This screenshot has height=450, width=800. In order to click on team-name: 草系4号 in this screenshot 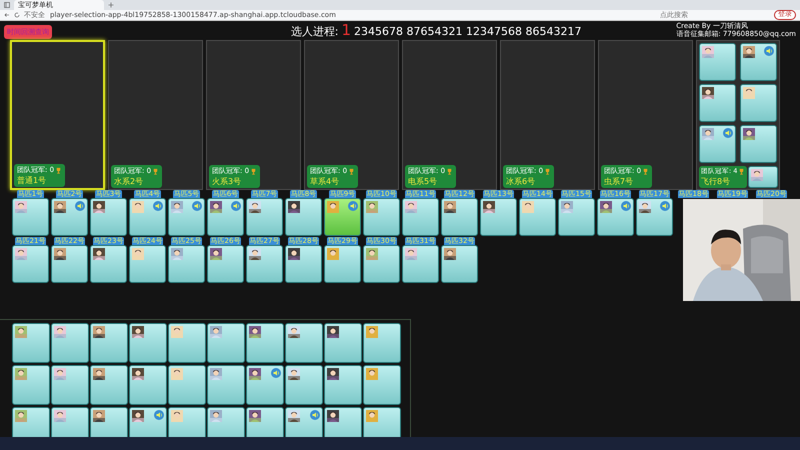, I will do `click(325, 181)`.